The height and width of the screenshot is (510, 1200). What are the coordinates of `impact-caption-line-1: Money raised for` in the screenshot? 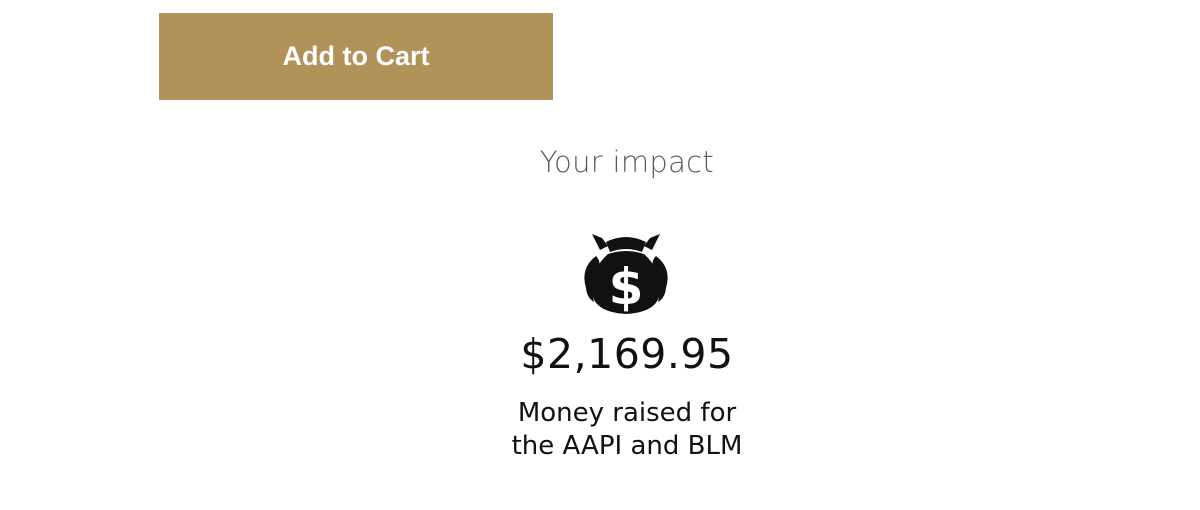 It's located at (627, 413).